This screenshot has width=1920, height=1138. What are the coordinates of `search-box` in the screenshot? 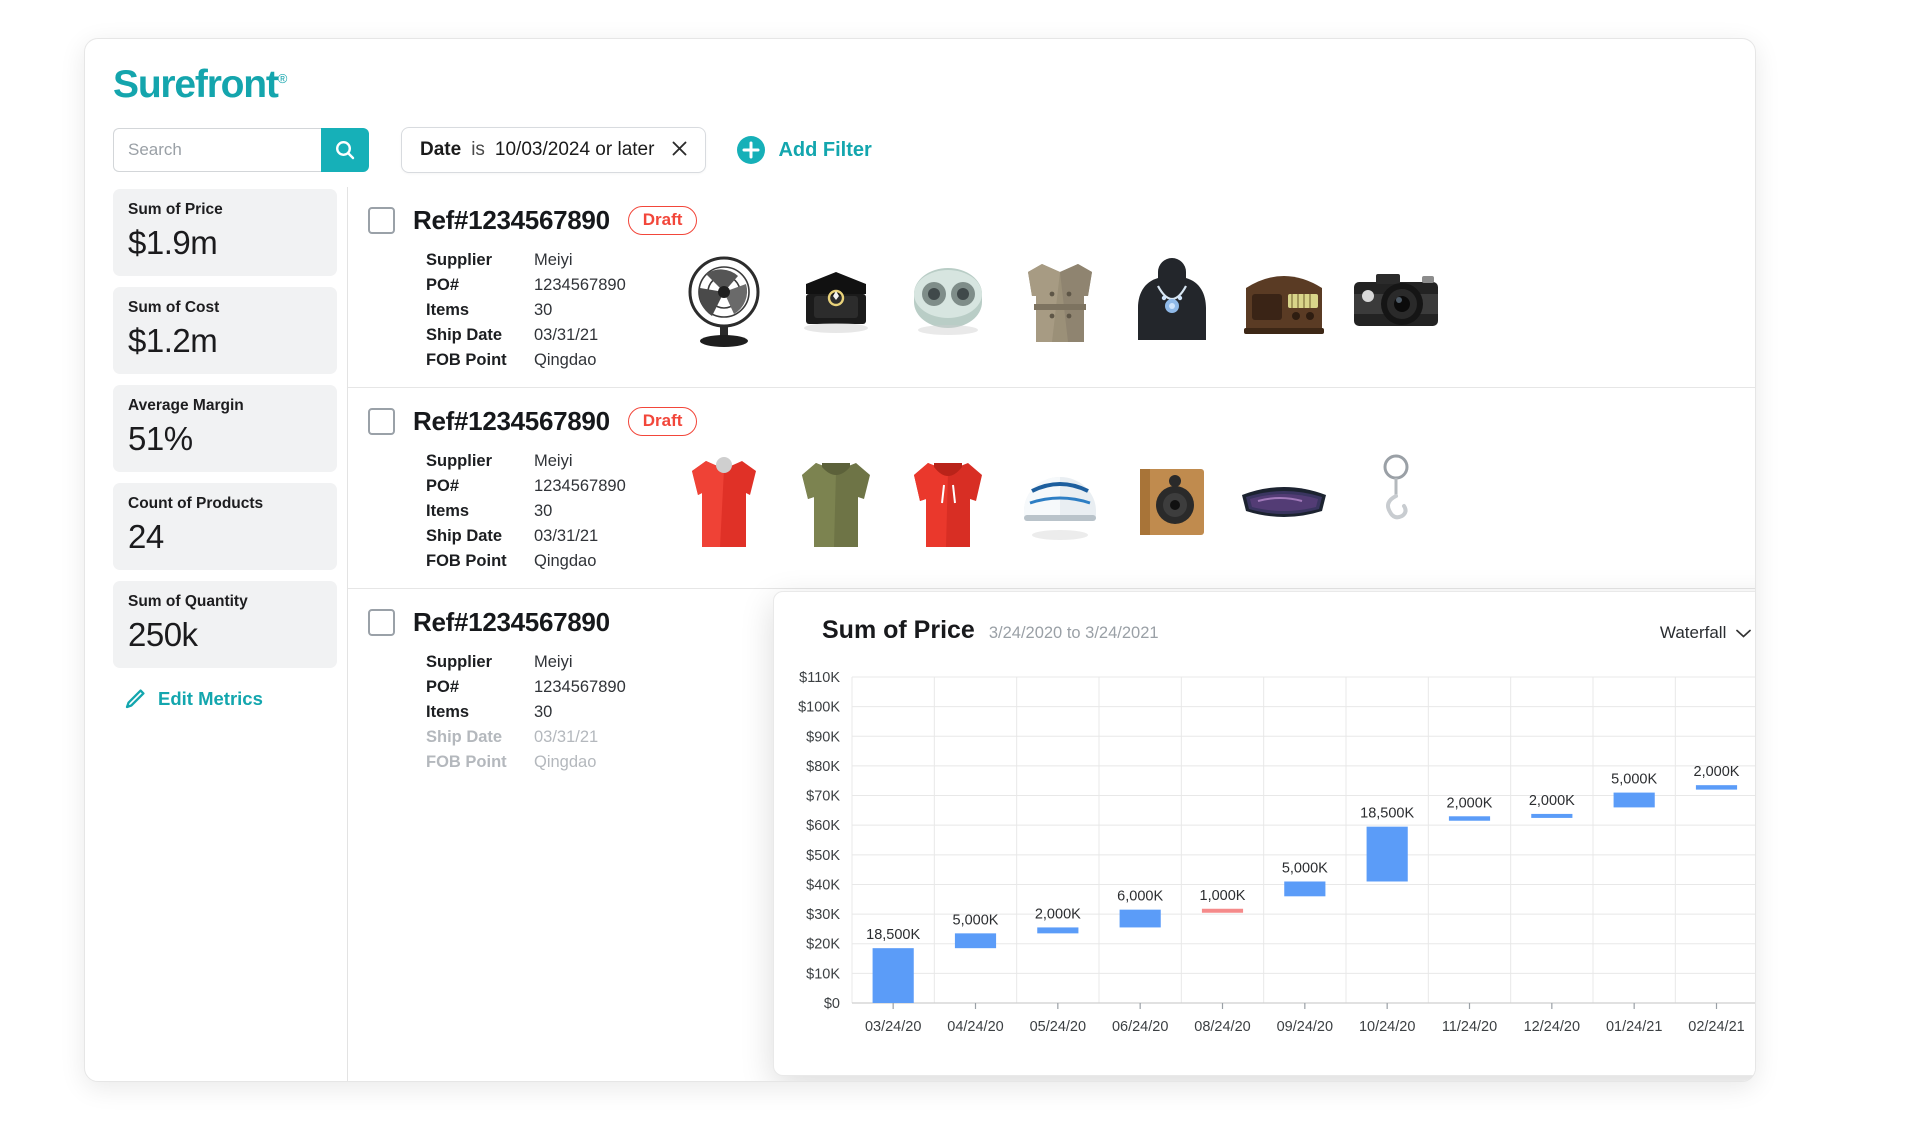 It's located at (241, 150).